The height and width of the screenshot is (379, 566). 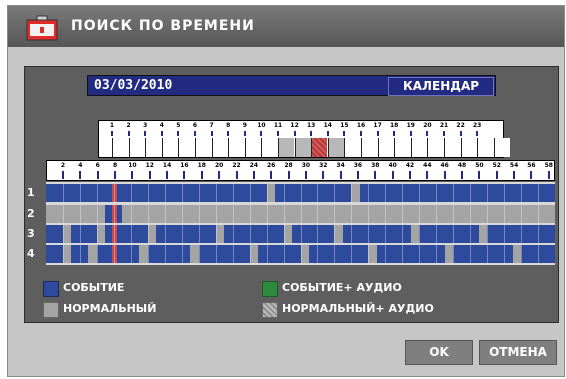 I want to click on hour-label: 4, so click(x=161, y=125).